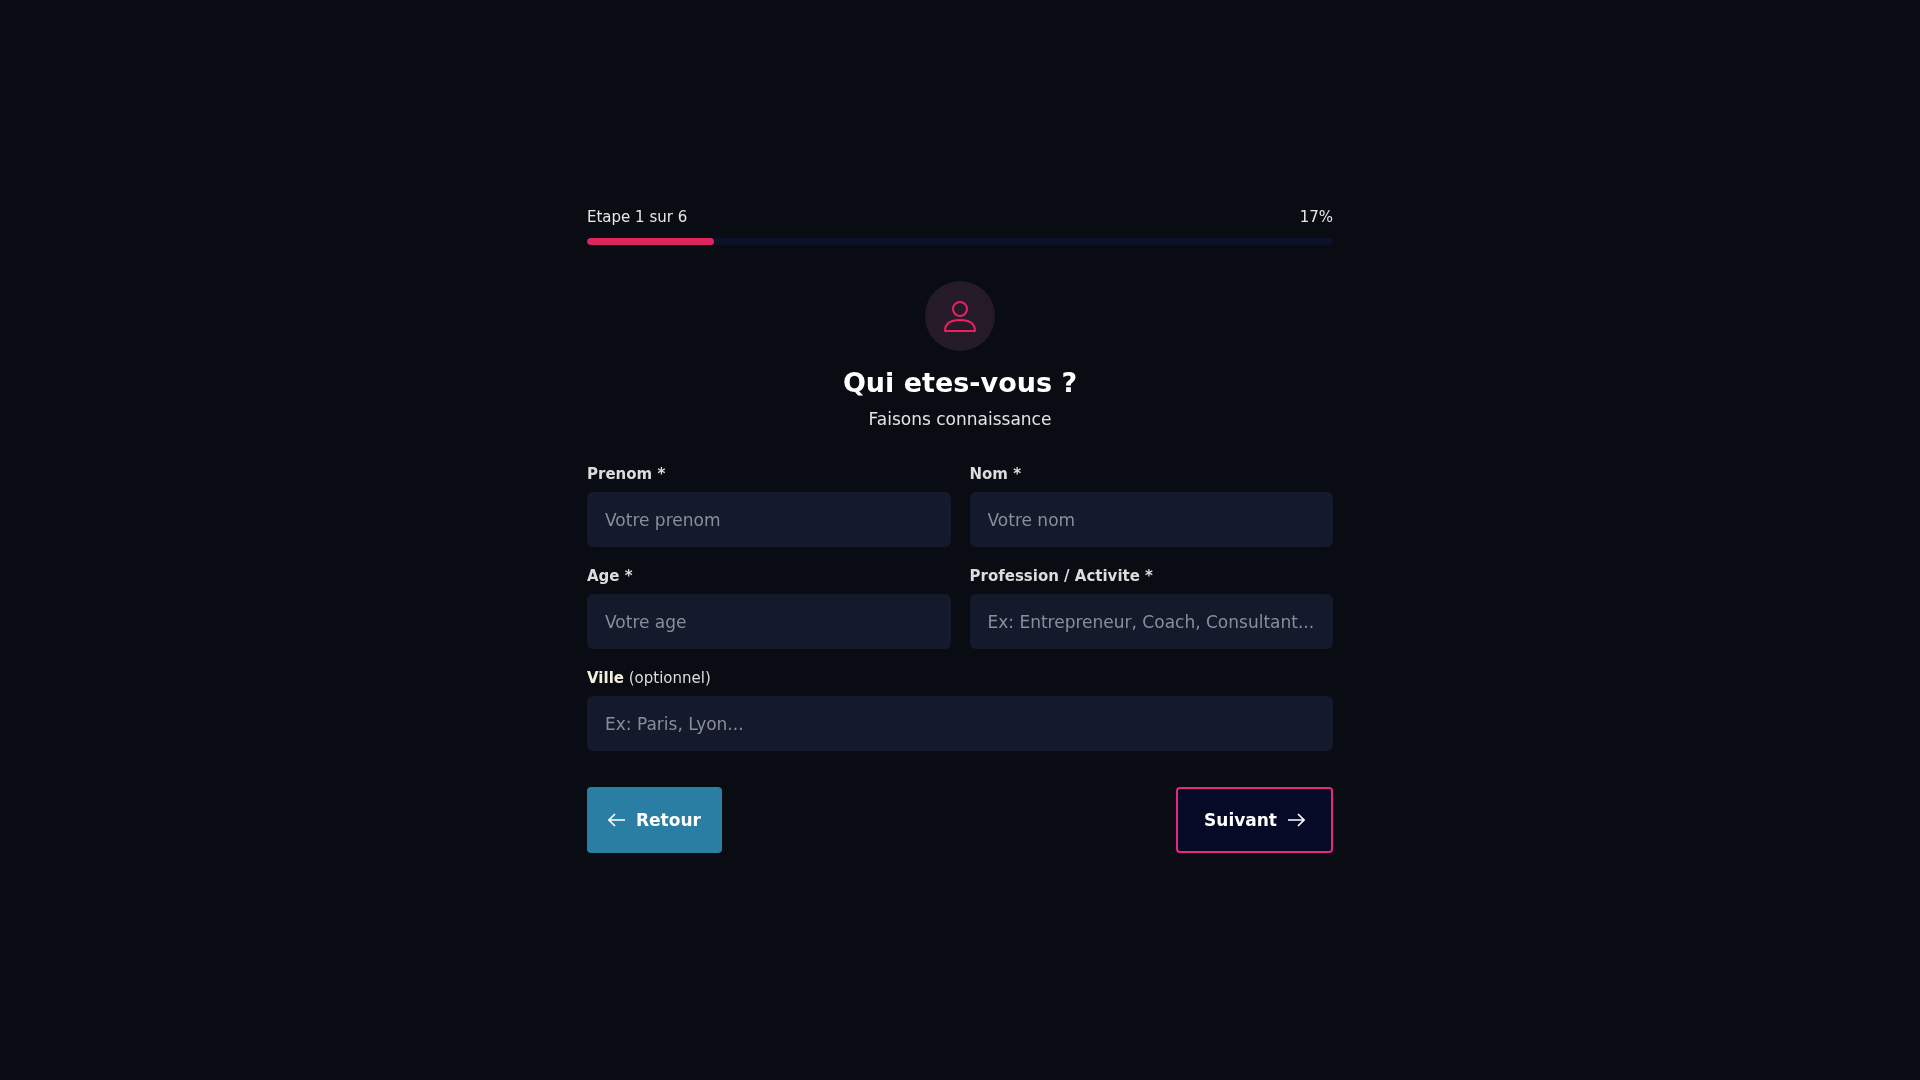  Describe the element at coordinates (649, 678) in the screenshot. I see `field-label: Ville (optionnel)` at that location.